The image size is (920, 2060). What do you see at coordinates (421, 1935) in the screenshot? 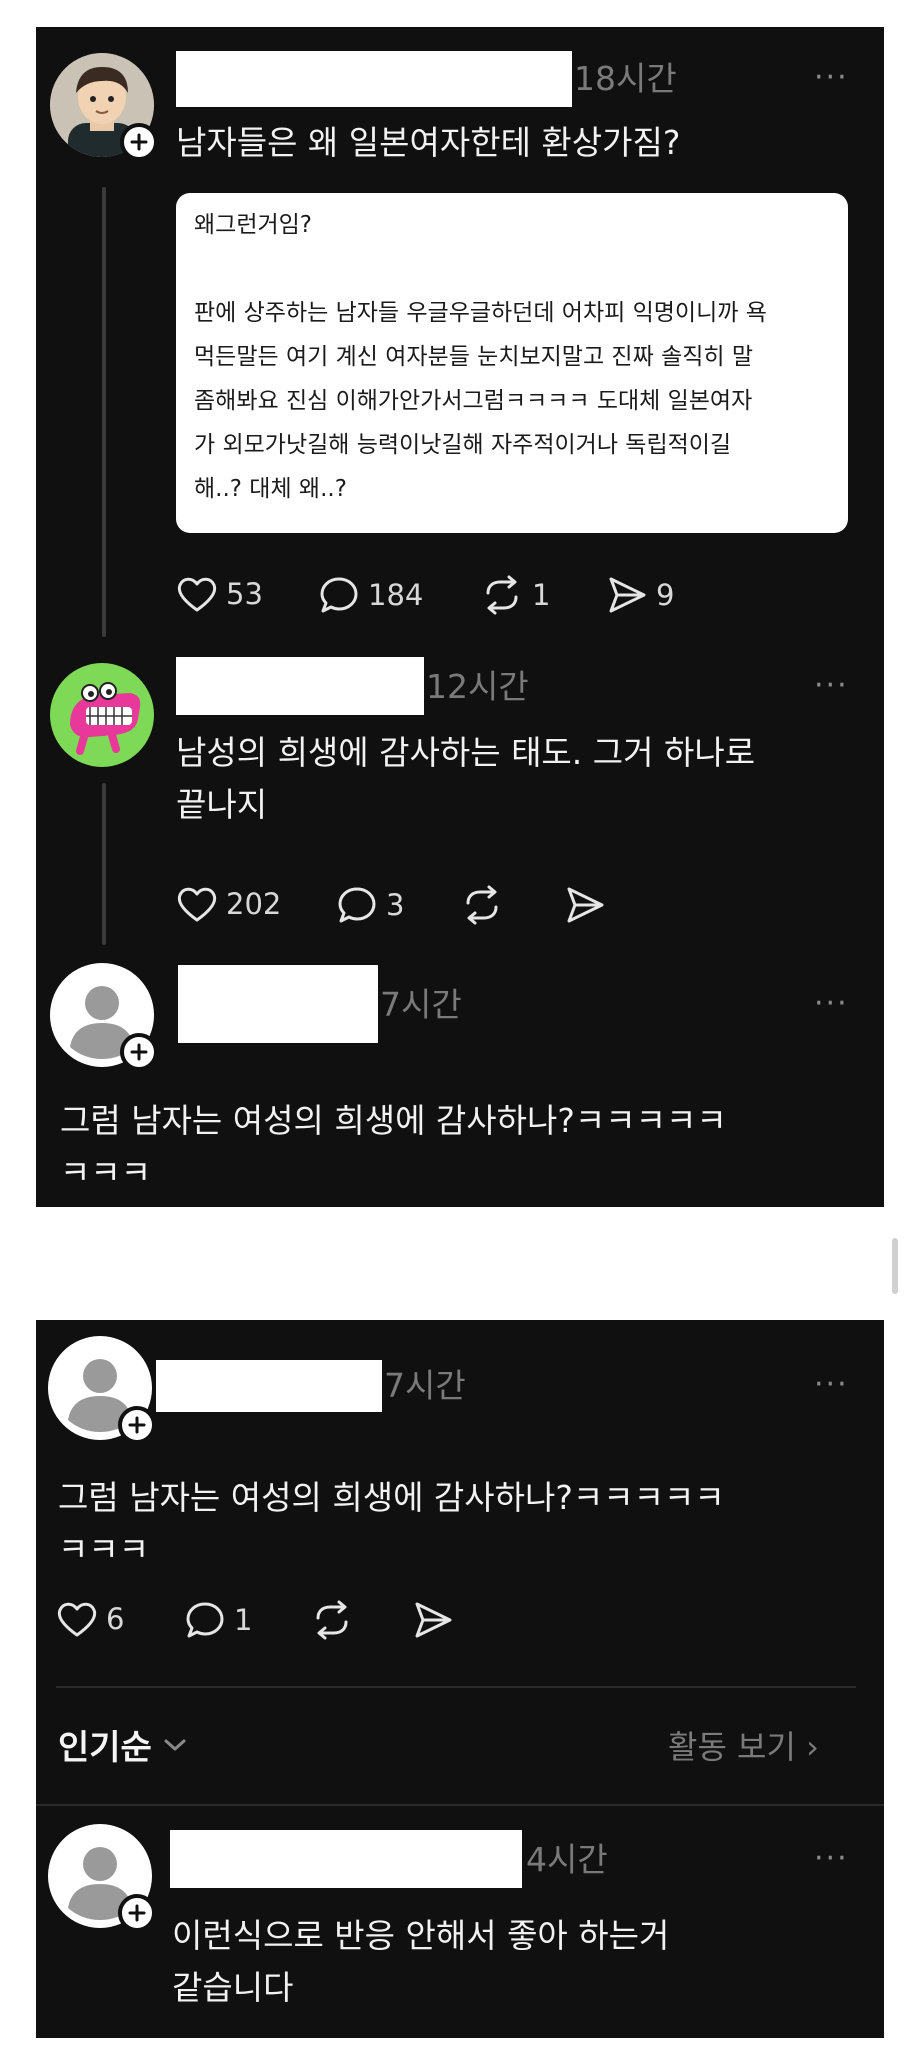
I see `reply-line: 이런식으로 반응 안해서 좋아 하는거` at bounding box center [421, 1935].